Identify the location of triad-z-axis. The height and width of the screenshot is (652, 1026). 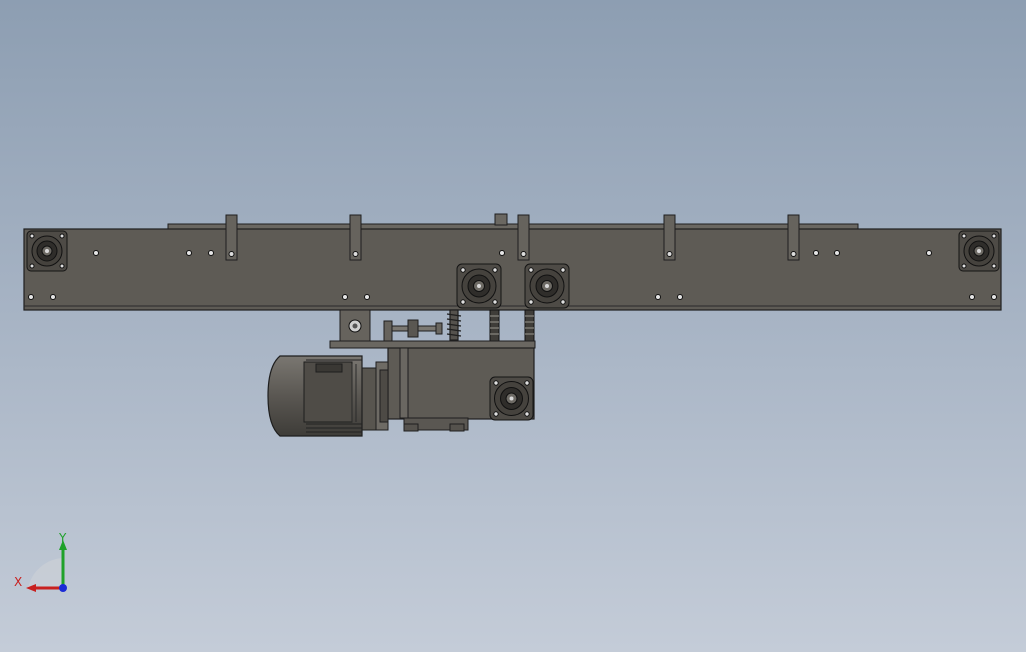
(63, 588).